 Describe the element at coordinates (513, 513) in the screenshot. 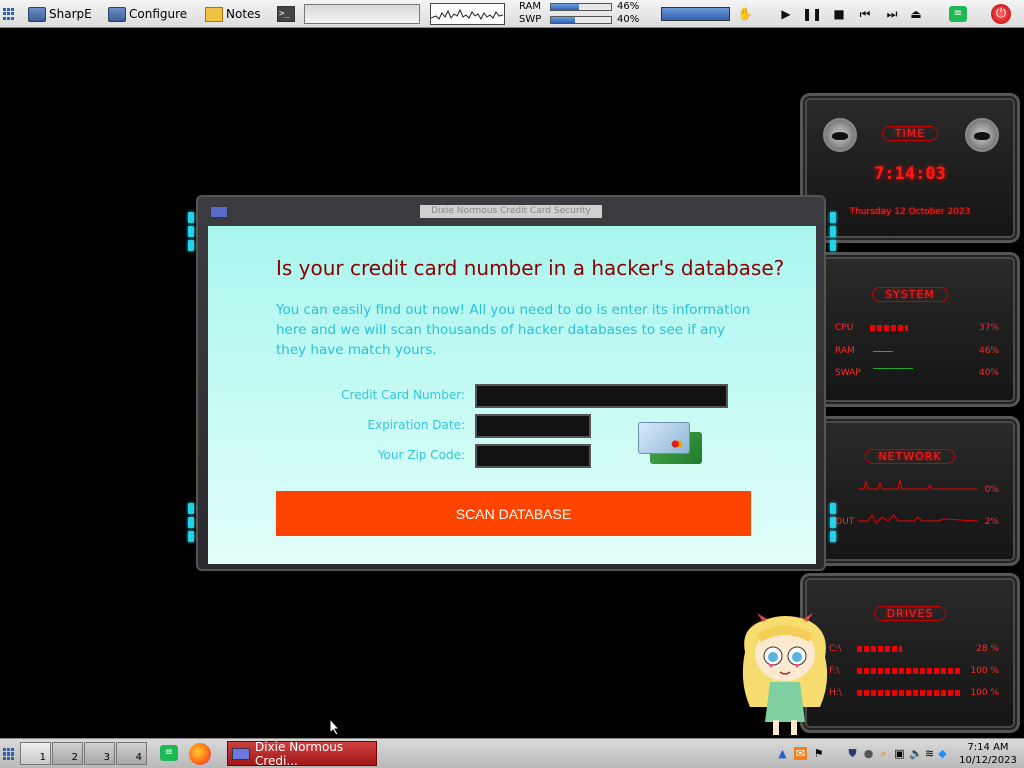

I see `scan-database-button: SCAN DATABASE` at that location.